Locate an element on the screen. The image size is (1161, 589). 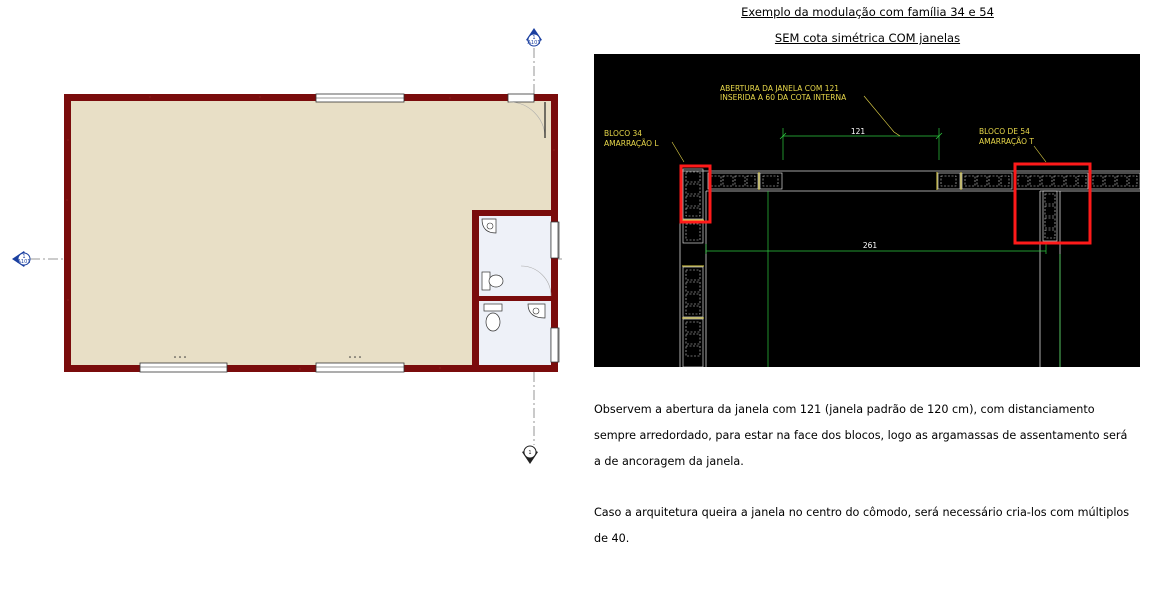
callout-window-line-1: ABERTURA DA JANELA COM 121 is located at coordinates (779, 88).